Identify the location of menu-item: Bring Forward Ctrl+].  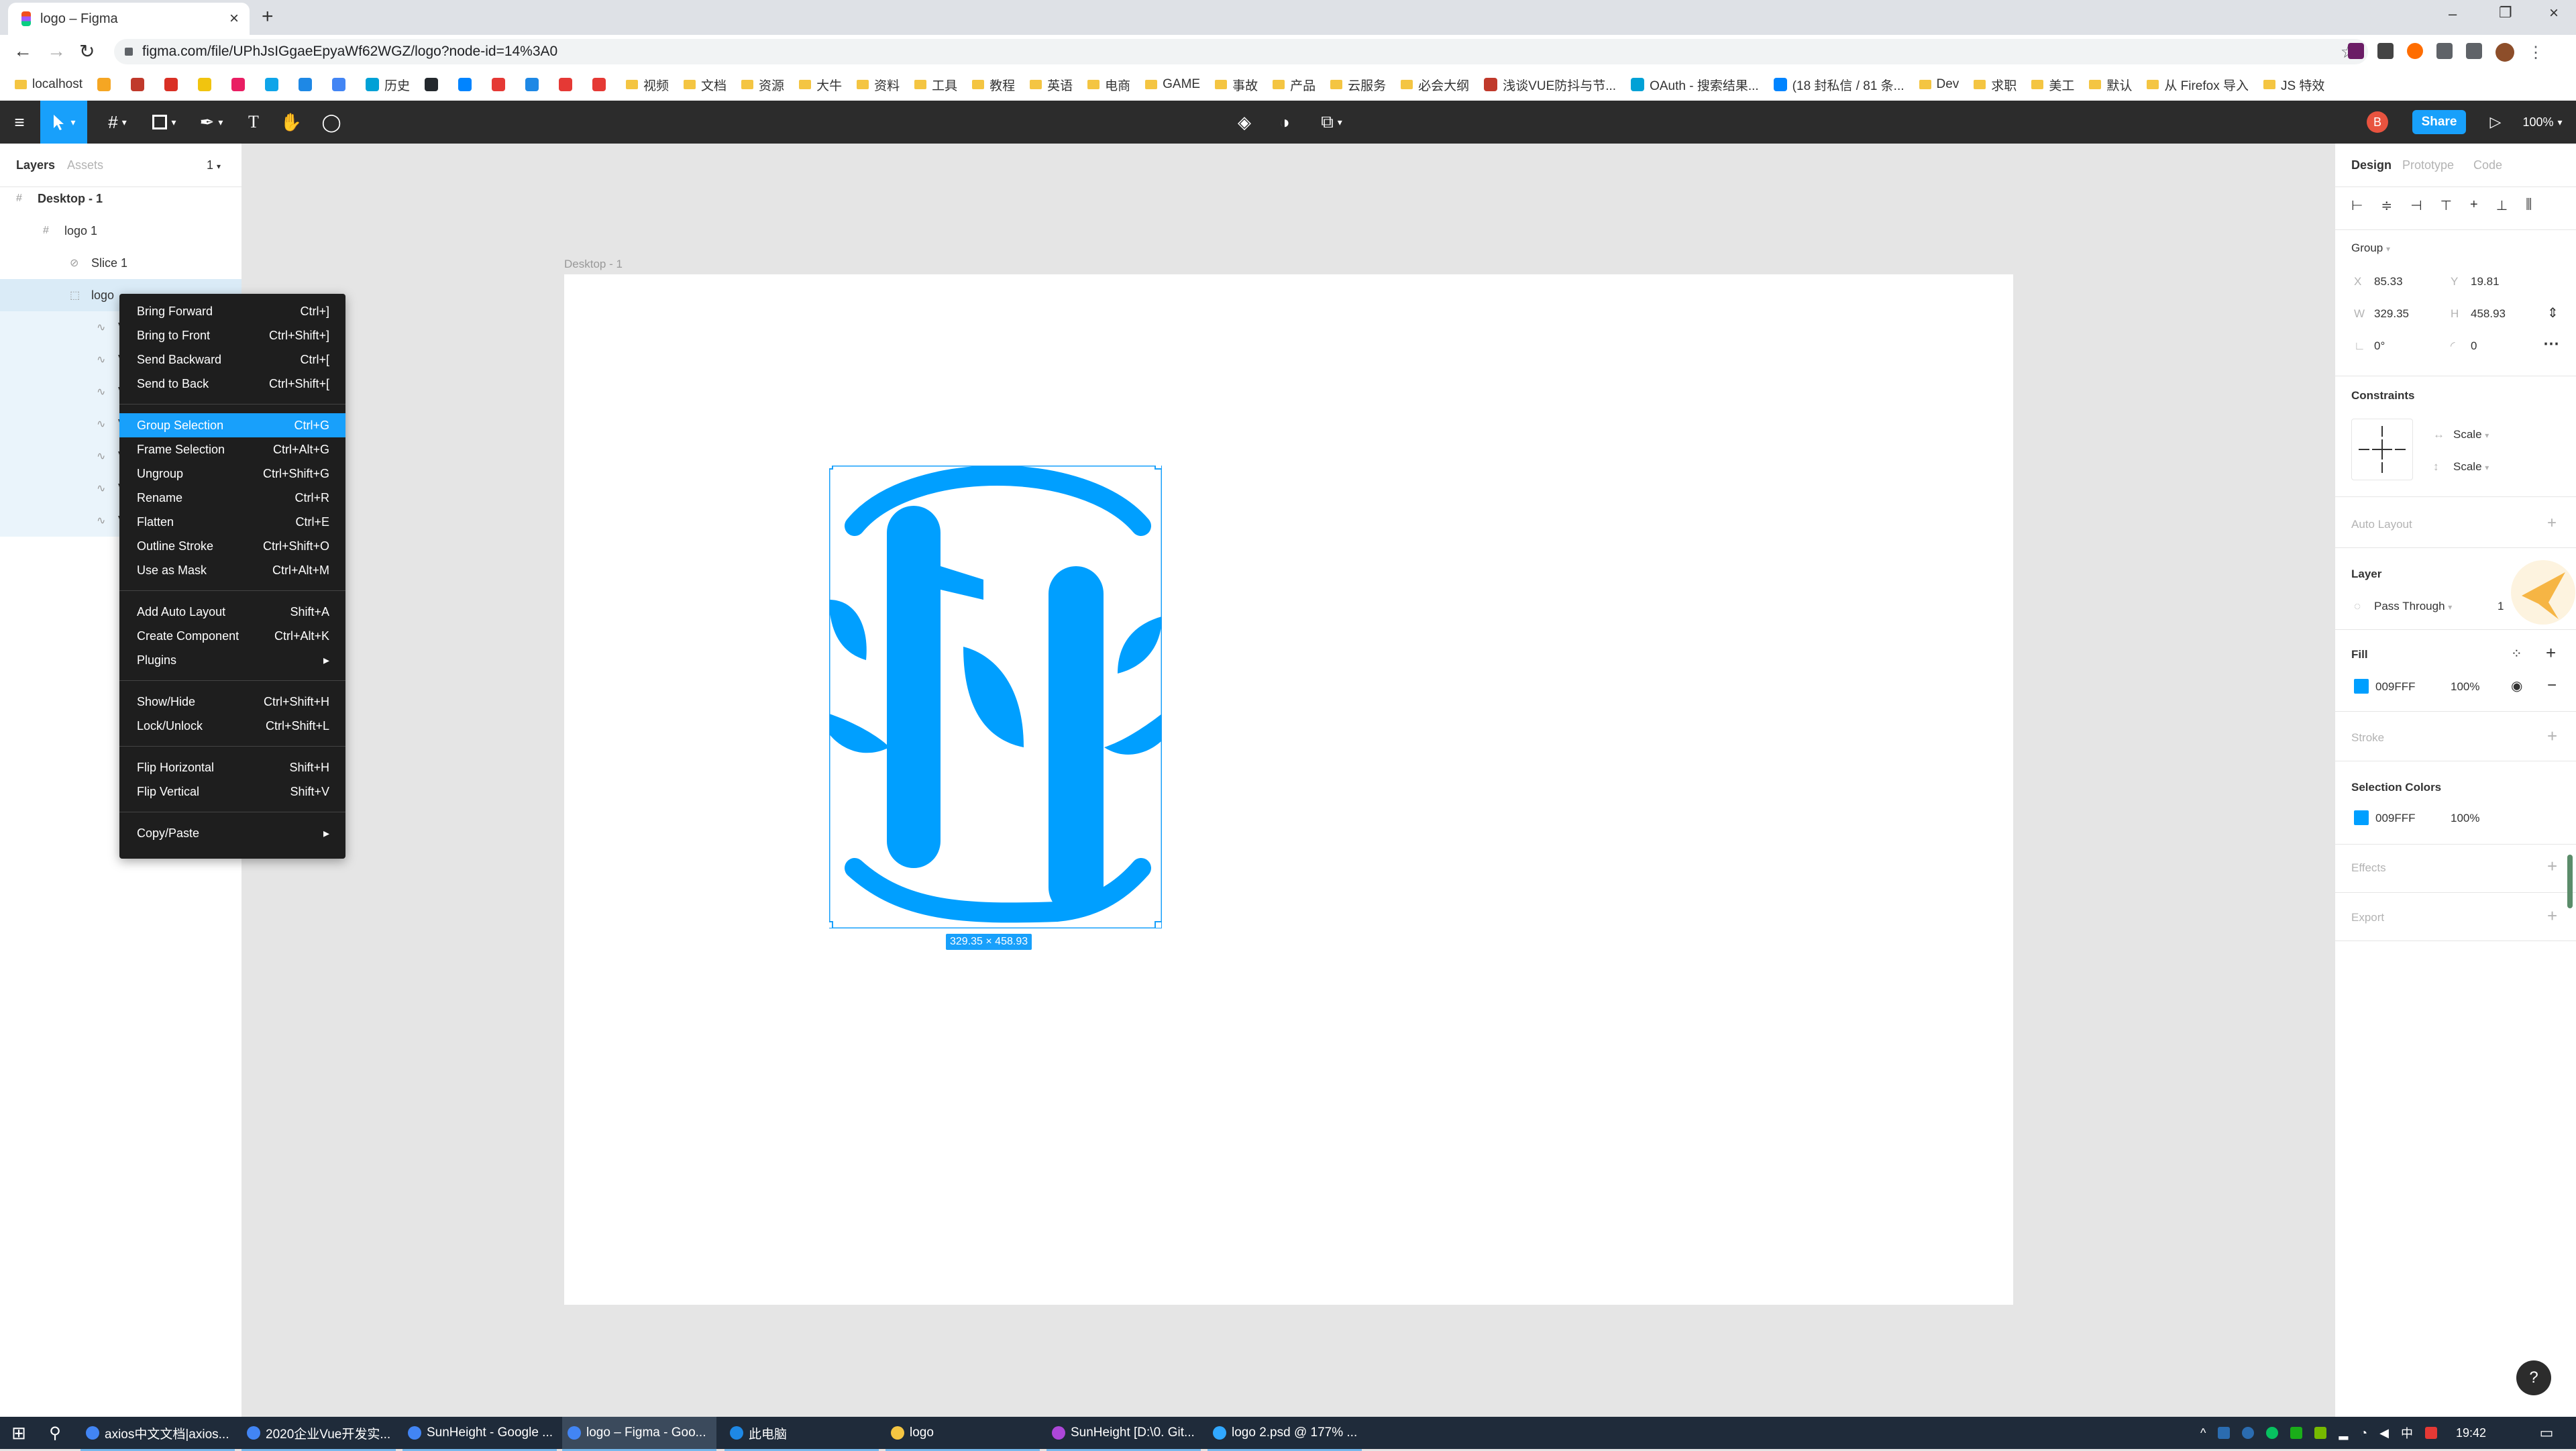
(232, 311).